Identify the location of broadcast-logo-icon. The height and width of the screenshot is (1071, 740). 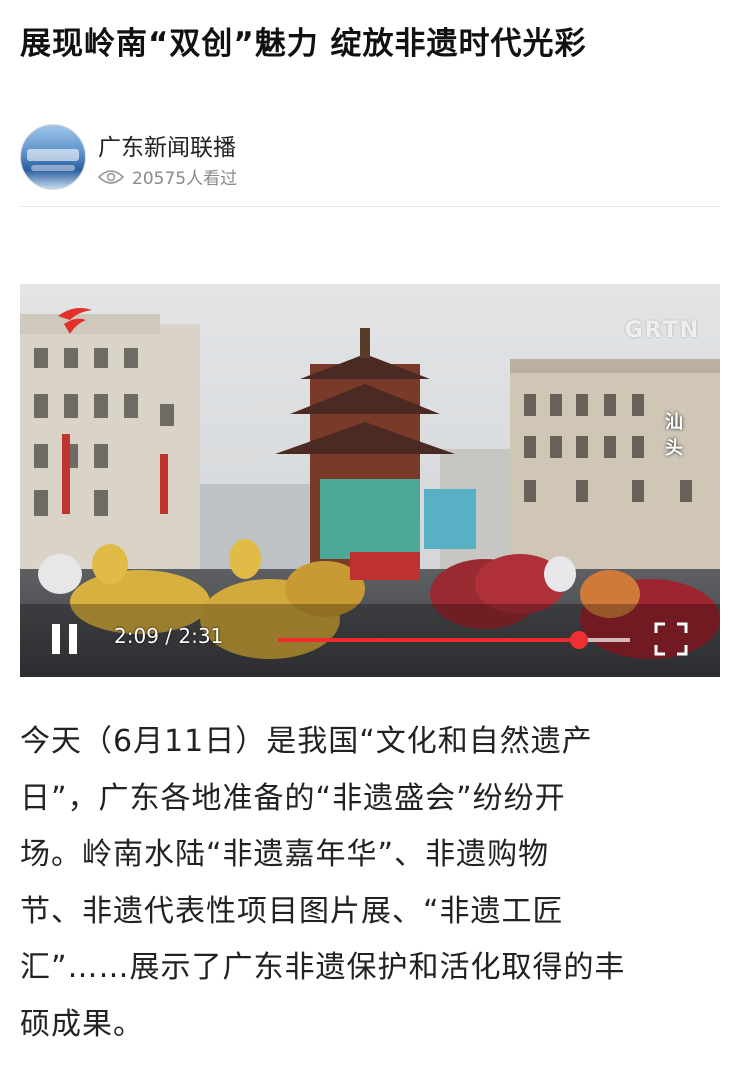
(53, 155).